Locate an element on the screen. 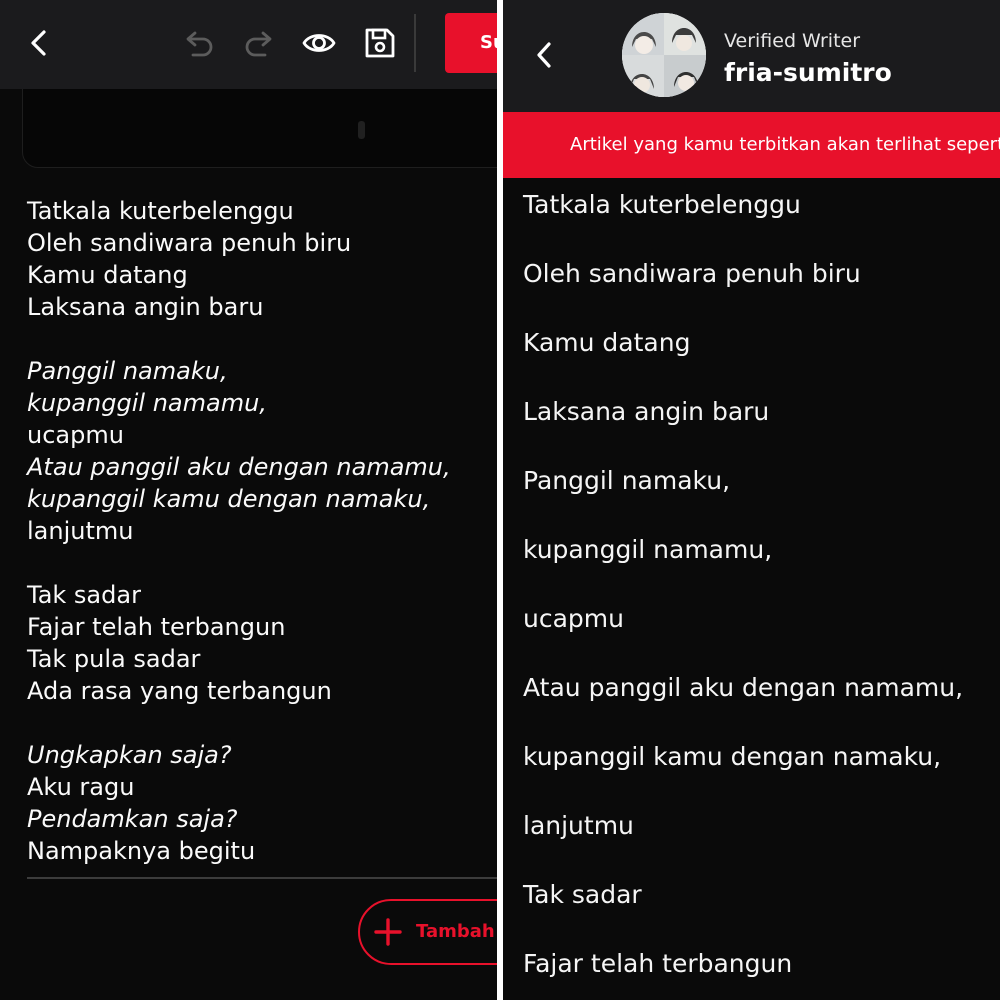  floppy-disk-icon is located at coordinates (380, 43).